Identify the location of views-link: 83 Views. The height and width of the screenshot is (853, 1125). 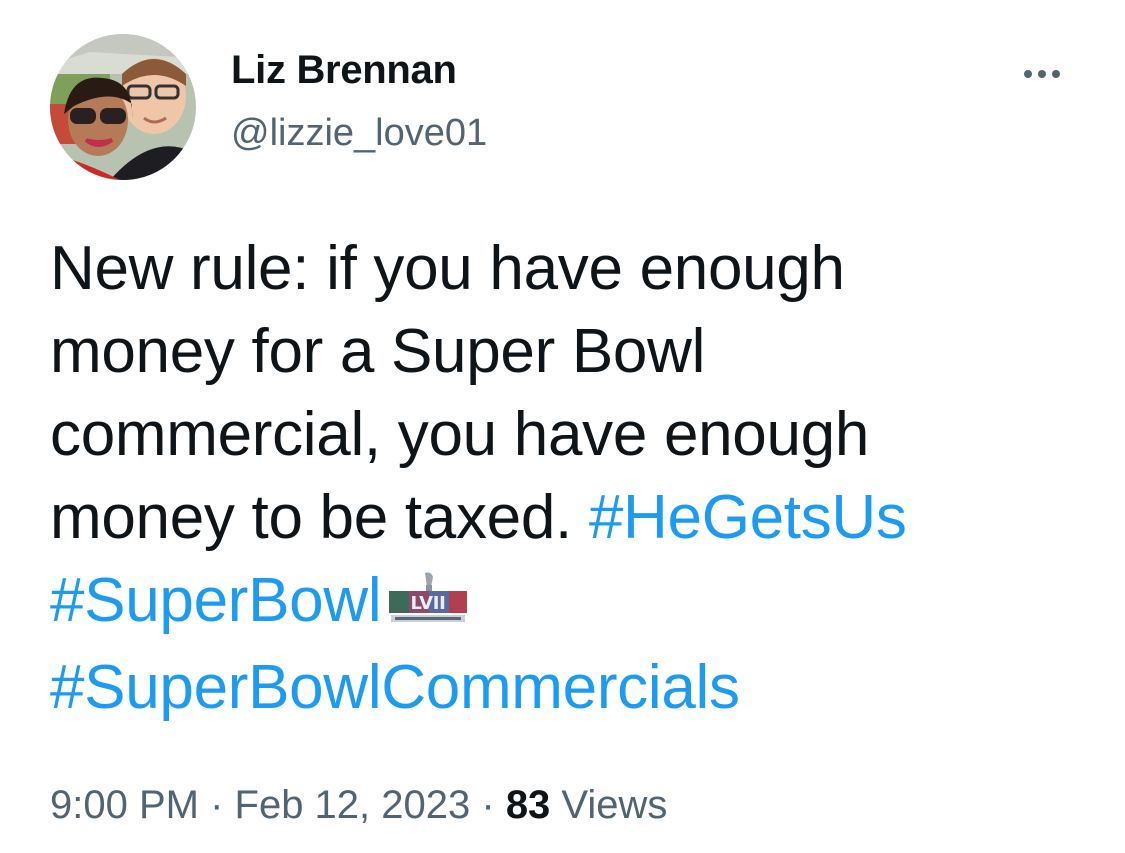
(587, 805).